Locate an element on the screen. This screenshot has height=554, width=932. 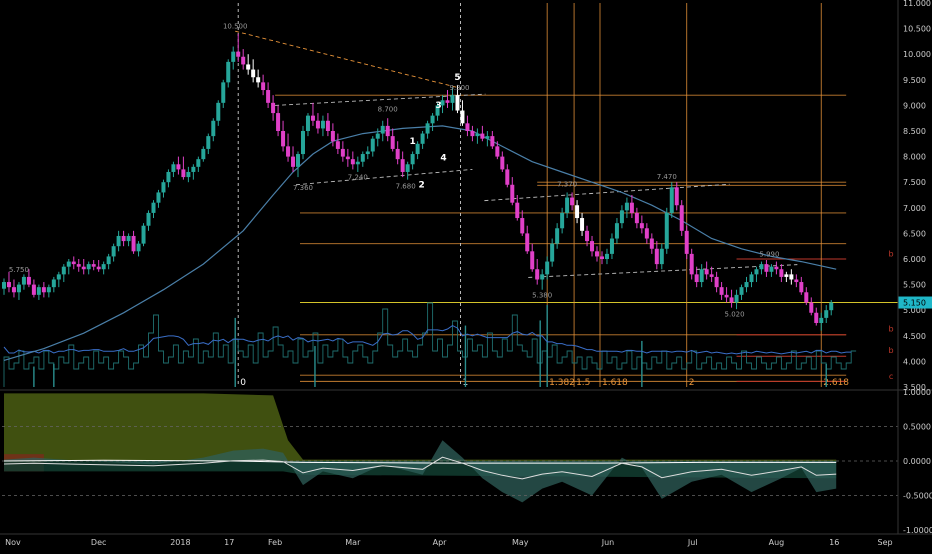
x-tick-label: May is located at coordinates (520, 542).